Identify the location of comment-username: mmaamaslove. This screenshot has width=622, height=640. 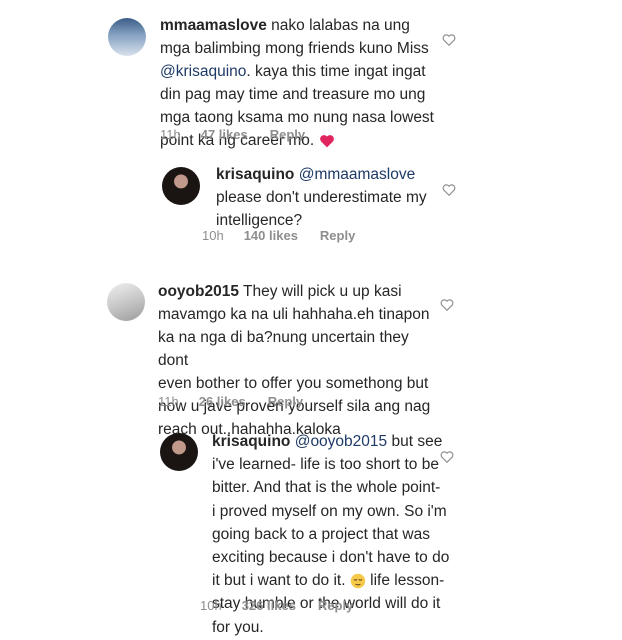
(213, 25).